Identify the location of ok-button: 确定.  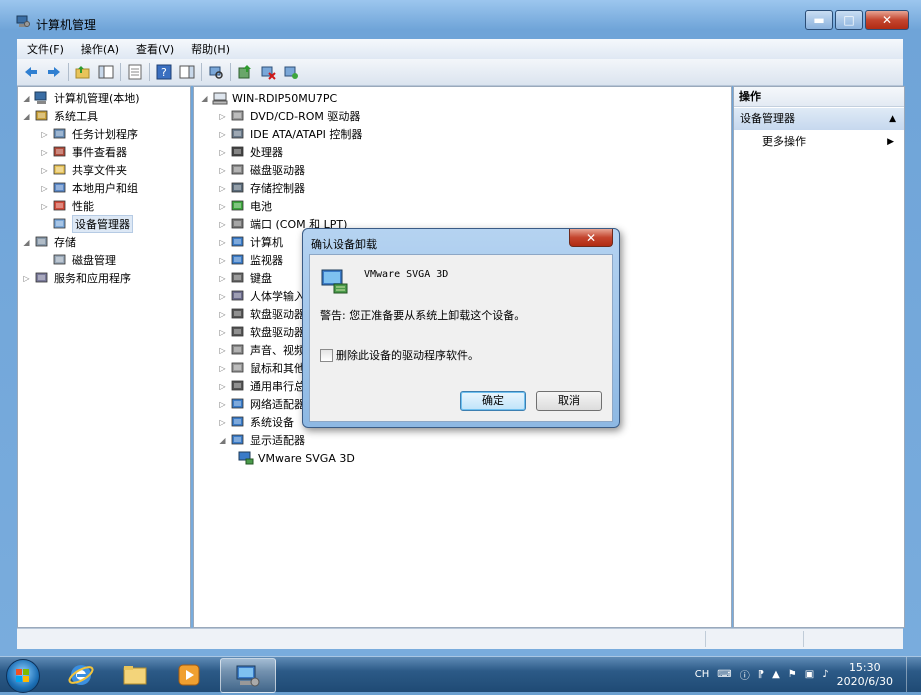
(493, 401).